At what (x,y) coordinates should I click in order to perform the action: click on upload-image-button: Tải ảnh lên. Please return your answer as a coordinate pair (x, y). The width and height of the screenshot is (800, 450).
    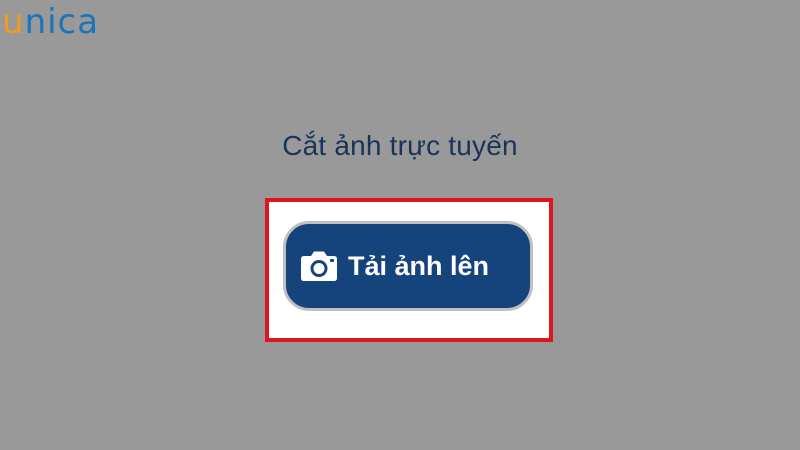
    Looking at the image, I should click on (408, 266).